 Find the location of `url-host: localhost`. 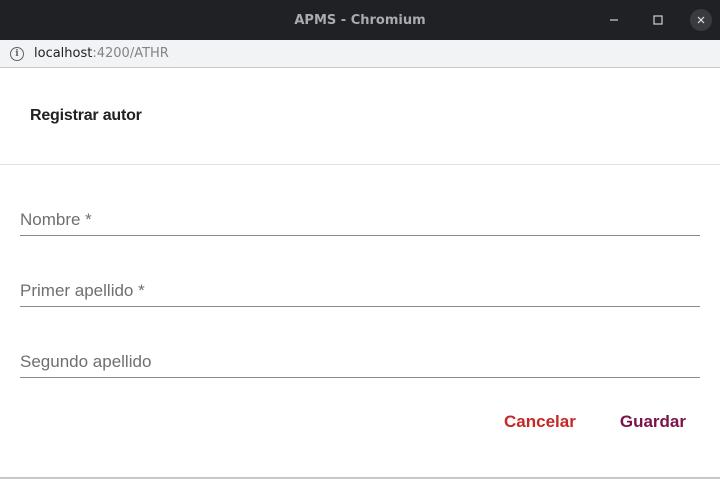

url-host: localhost is located at coordinates (63, 53).